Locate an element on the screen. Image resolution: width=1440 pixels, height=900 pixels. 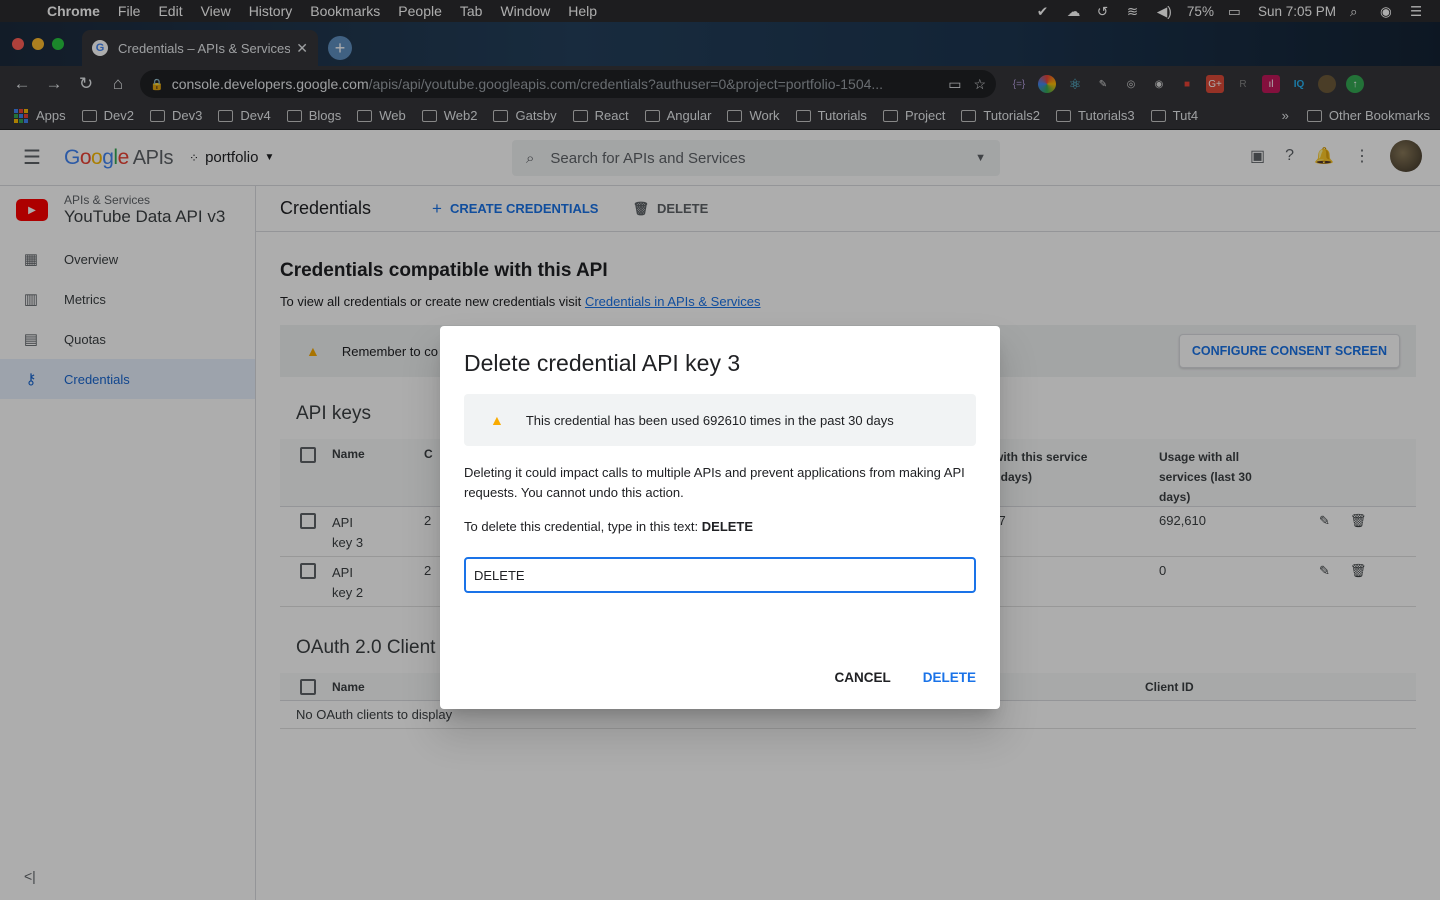
cancel-button: CANCEL is located at coordinates (862, 677).